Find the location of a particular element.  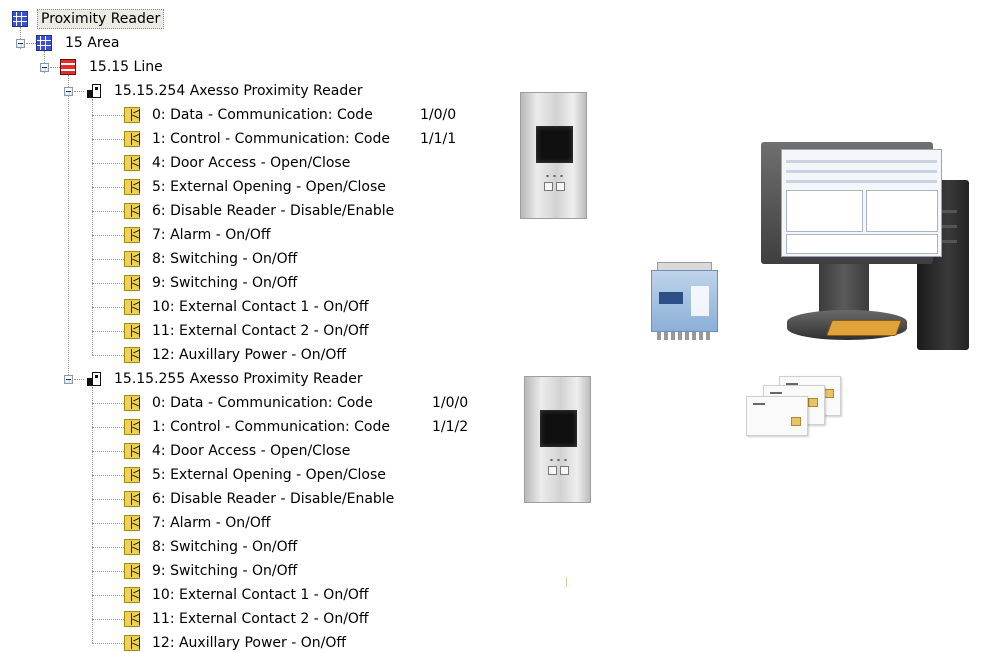

tree-node-device: 15.15.254 Axesso Proximity Reader is located at coordinates (238, 91).